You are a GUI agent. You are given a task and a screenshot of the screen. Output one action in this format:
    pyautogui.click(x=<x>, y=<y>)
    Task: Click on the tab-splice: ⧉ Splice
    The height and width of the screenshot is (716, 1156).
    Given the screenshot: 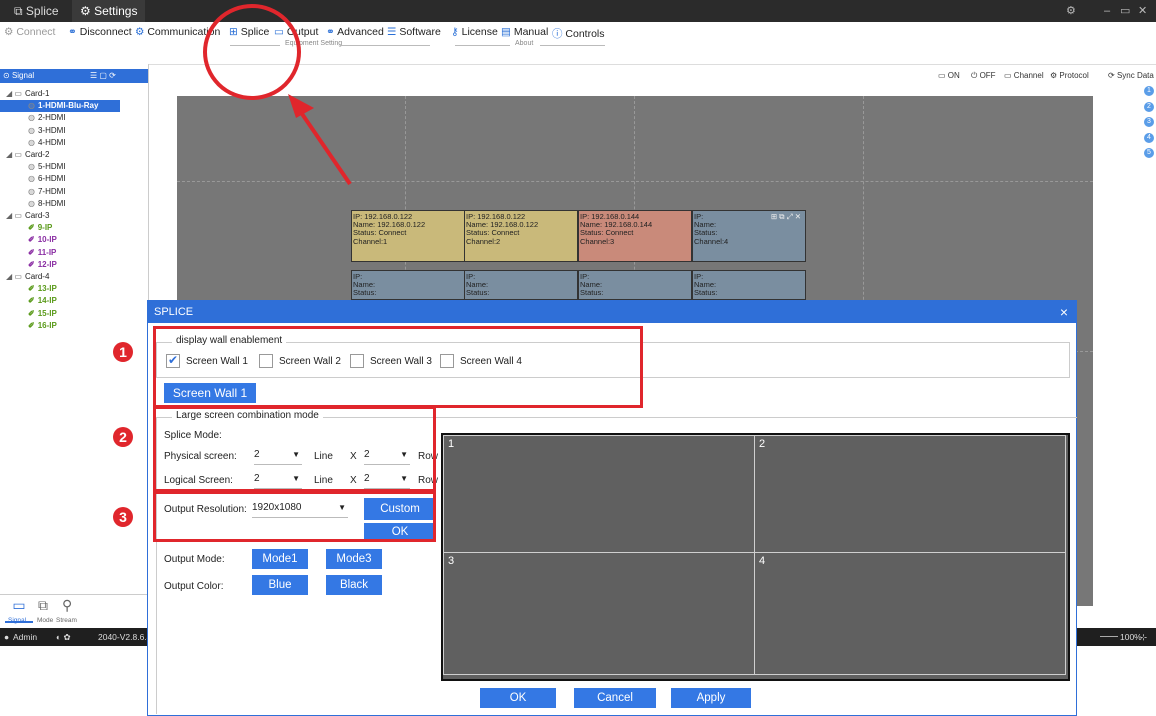 What is the action you would take?
    pyautogui.click(x=36, y=11)
    